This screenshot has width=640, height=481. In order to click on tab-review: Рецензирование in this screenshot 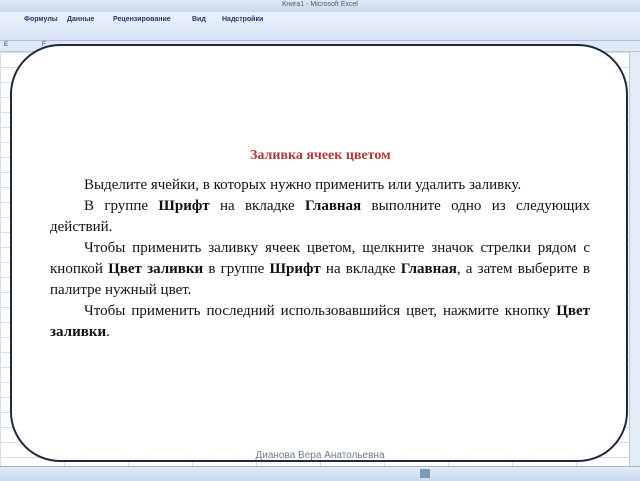, I will do `click(142, 19)`.